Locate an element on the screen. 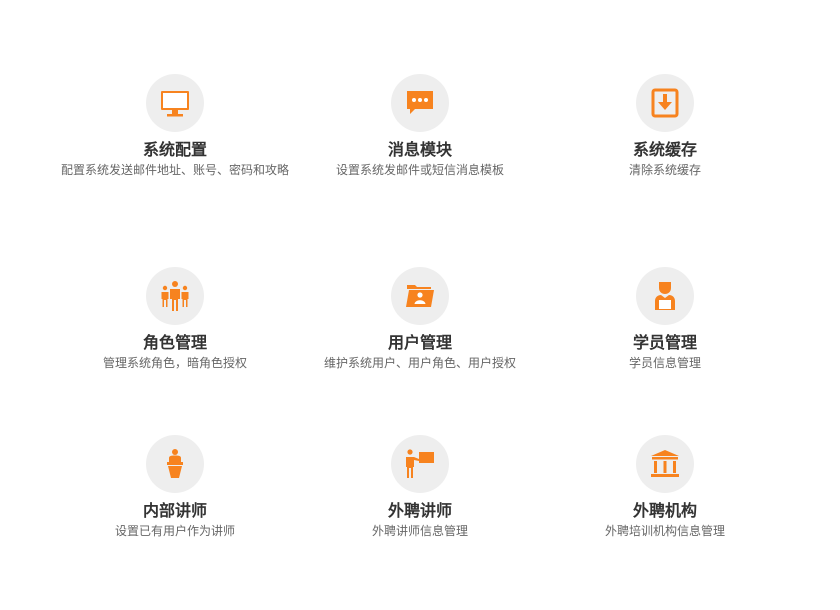 Image resolution: width=840 pixels, height=610 pixels. download-box-icon is located at coordinates (665, 103).